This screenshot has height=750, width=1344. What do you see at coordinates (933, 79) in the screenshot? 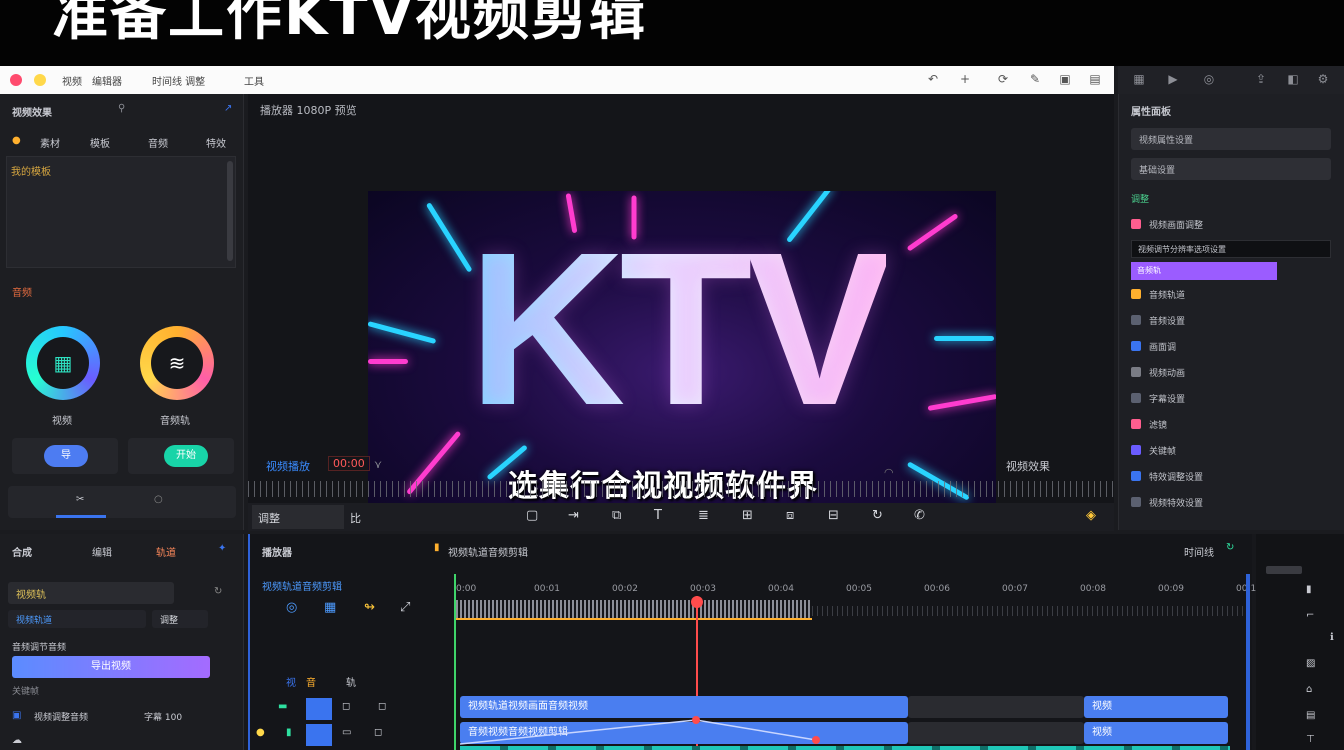
I see `undo-icon: ↶` at bounding box center [933, 79].